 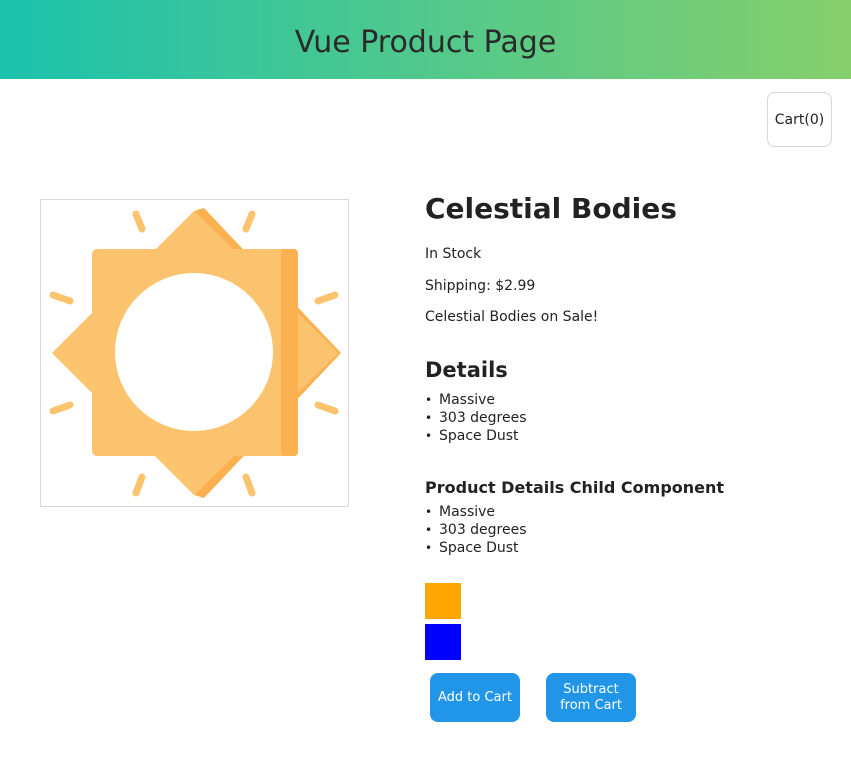 What do you see at coordinates (591, 705) in the screenshot?
I see `subtract-label-line2: from Cart` at bounding box center [591, 705].